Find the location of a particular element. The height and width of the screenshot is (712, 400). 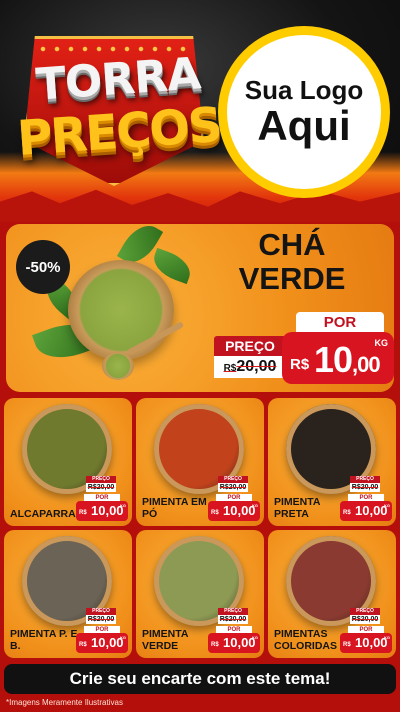

product-image is located at coordinates (121, 310).